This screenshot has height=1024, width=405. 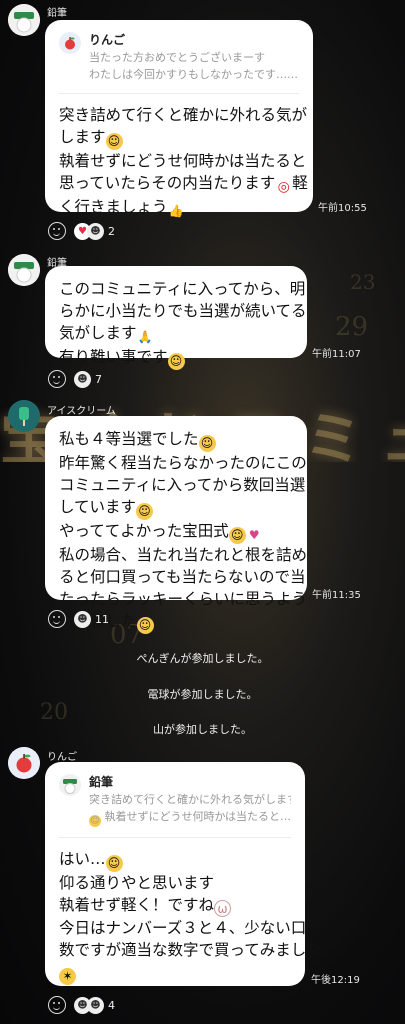 I want to click on quoted-text: 当たった方おめでとうございまーす, so click(x=177, y=58).